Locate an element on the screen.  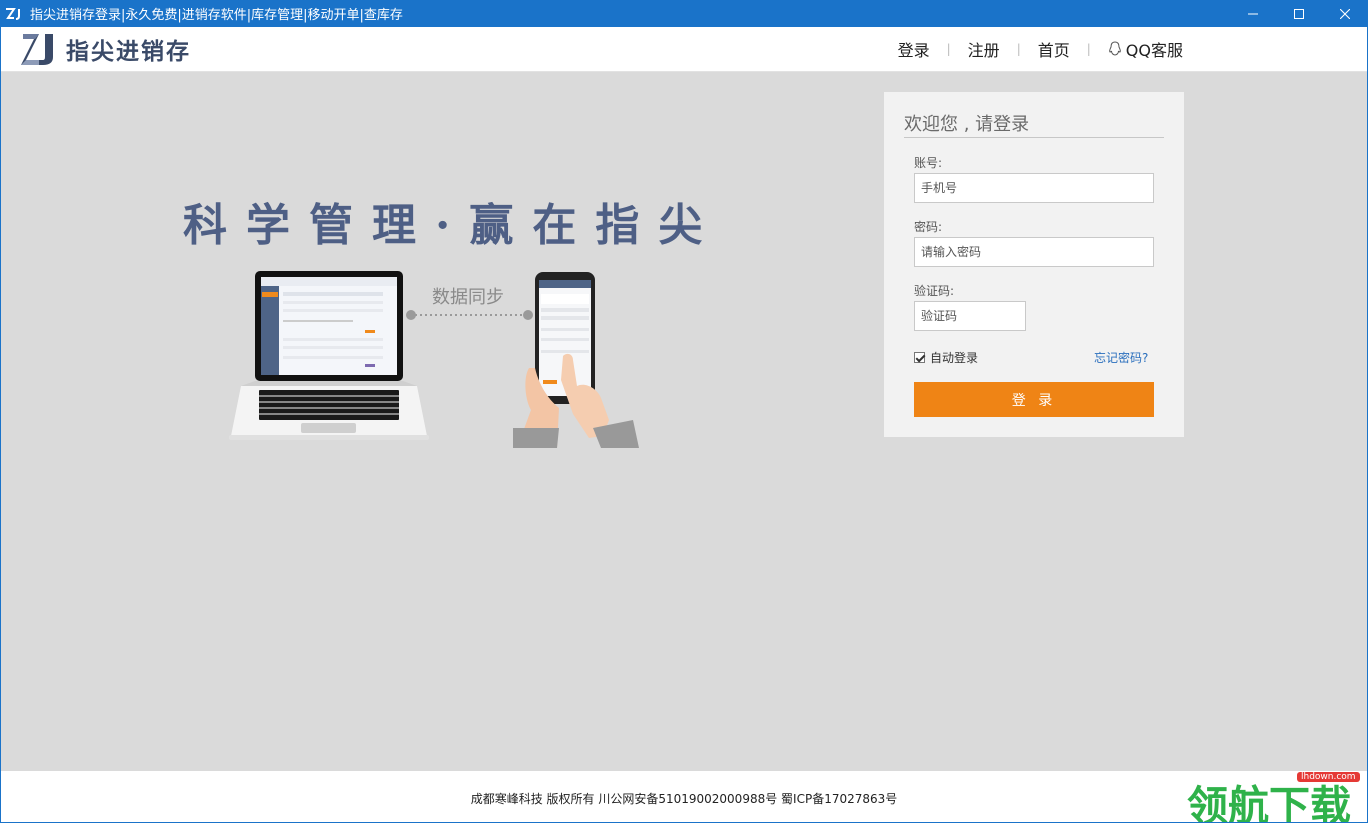
laptop-illustration is located at coordinates (329, 355).